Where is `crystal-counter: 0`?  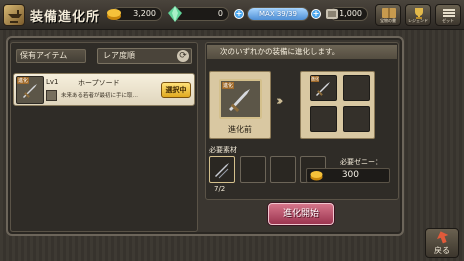
crystal-counter: 0 is located at coordinates (198, 14).